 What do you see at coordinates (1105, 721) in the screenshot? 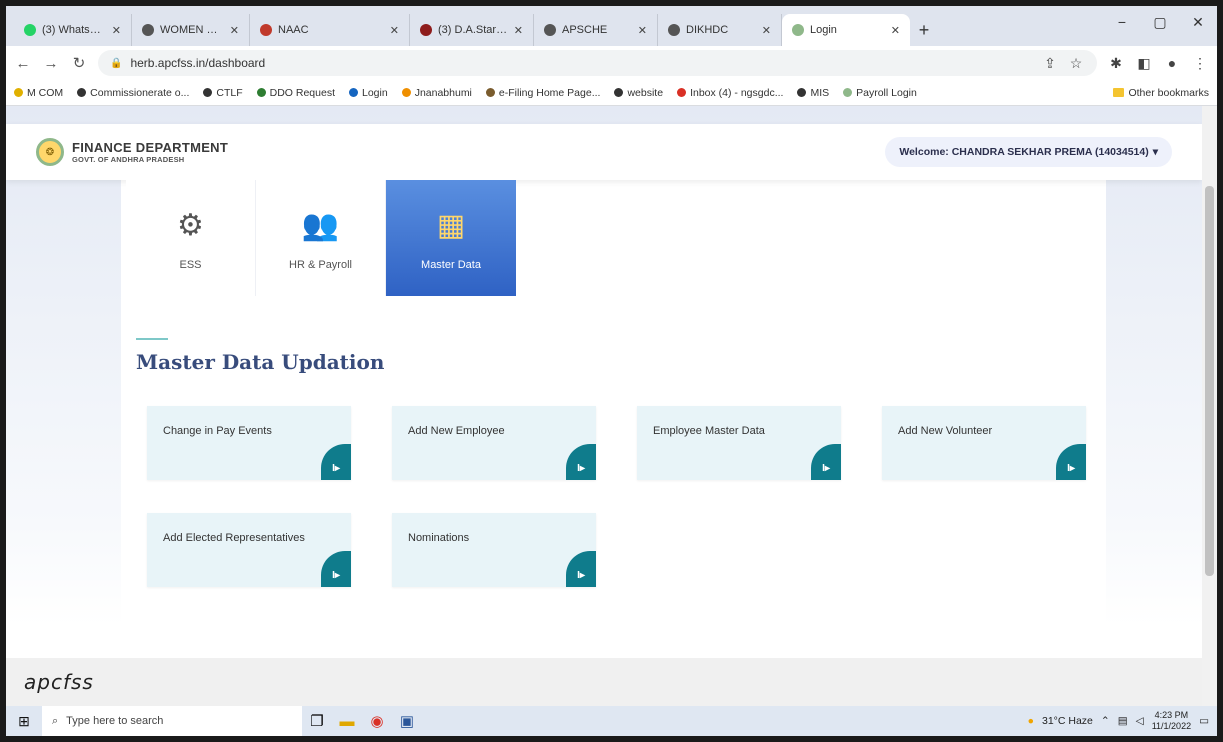
I see `chevron-up-icon: ⌃` at bounding box center [1105, 721].